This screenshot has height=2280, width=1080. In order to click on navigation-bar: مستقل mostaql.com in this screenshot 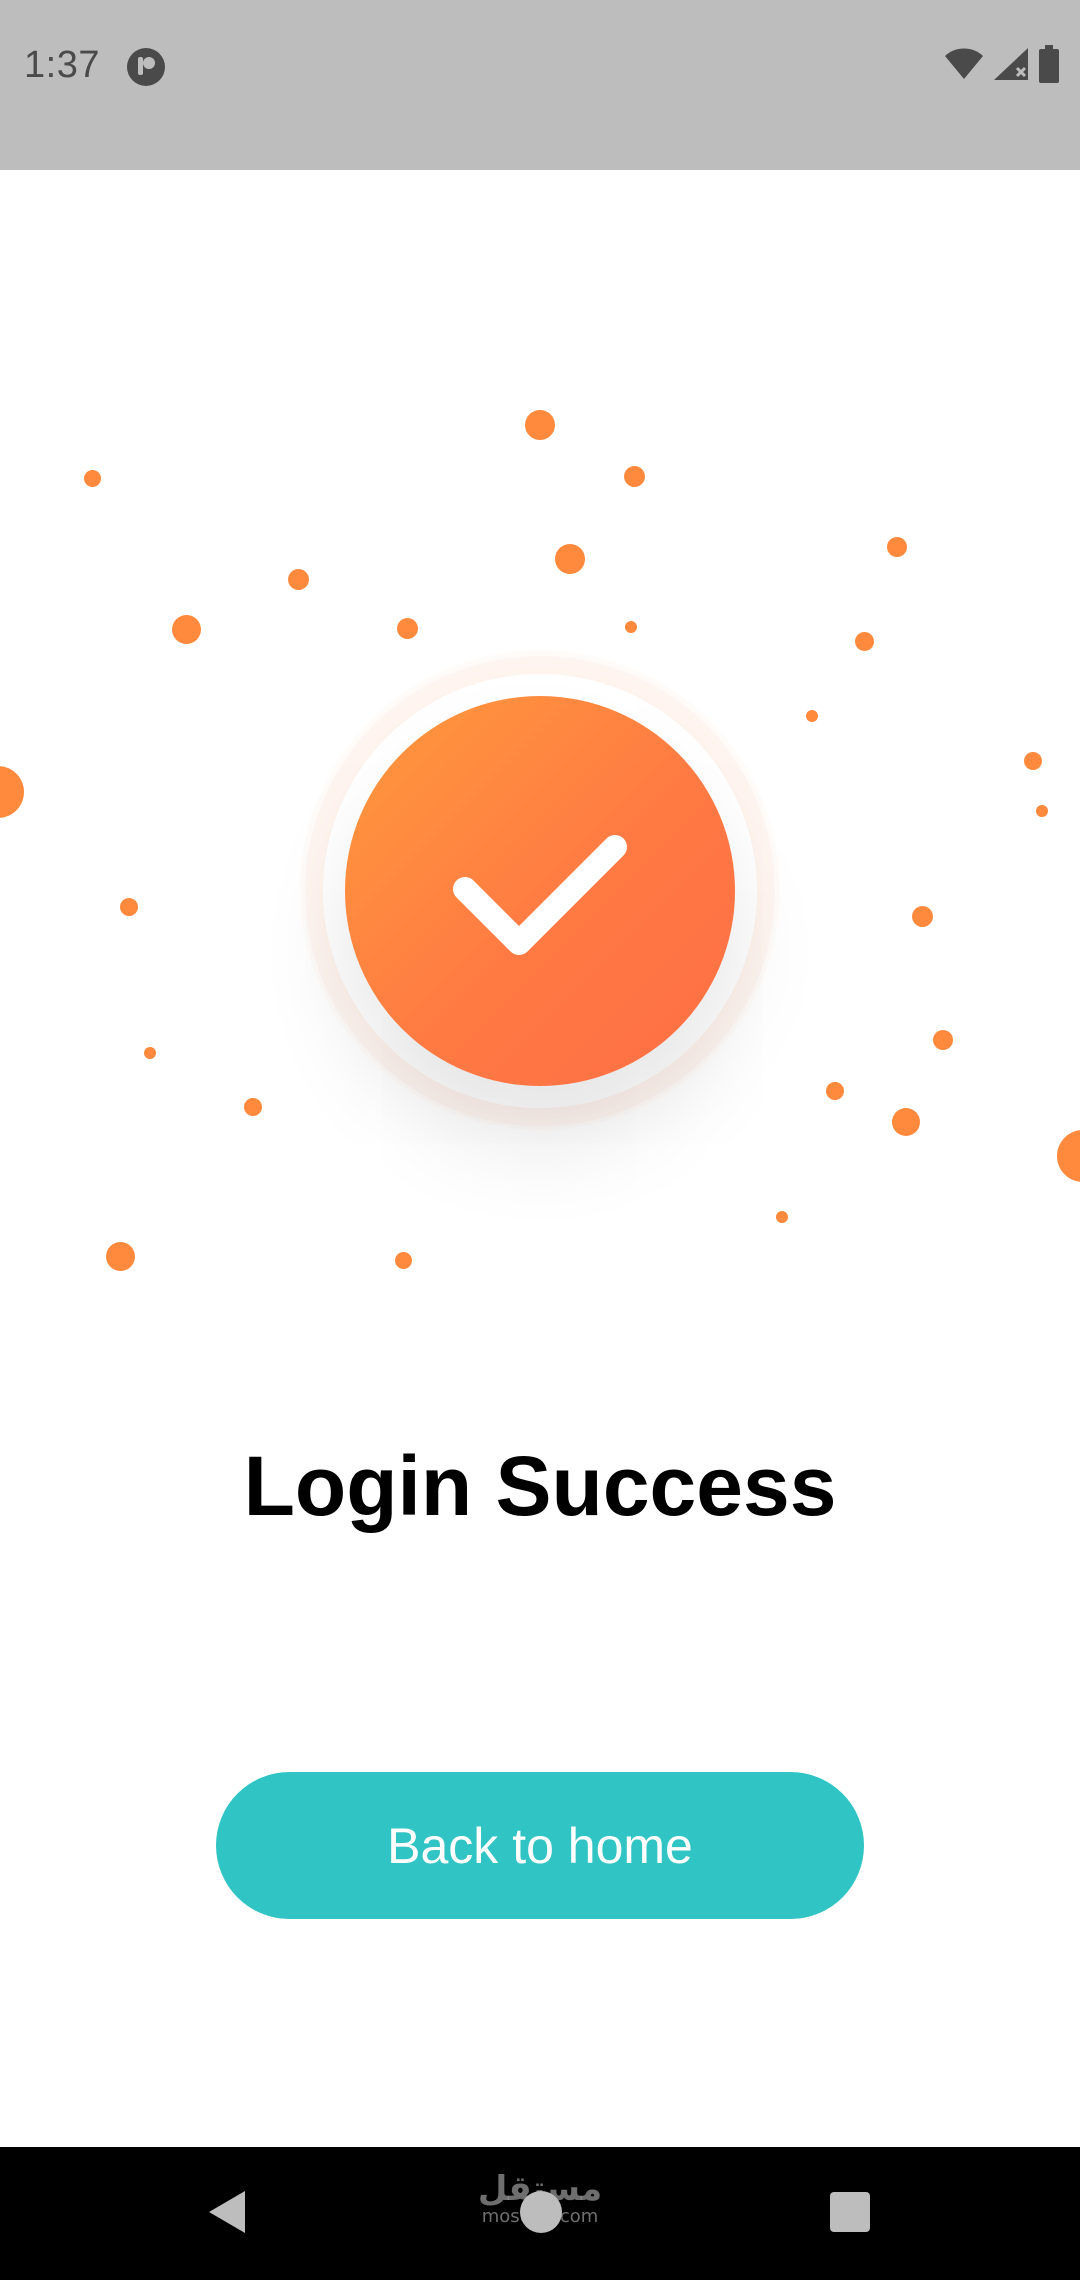, I will do `click(540, 2213)`.